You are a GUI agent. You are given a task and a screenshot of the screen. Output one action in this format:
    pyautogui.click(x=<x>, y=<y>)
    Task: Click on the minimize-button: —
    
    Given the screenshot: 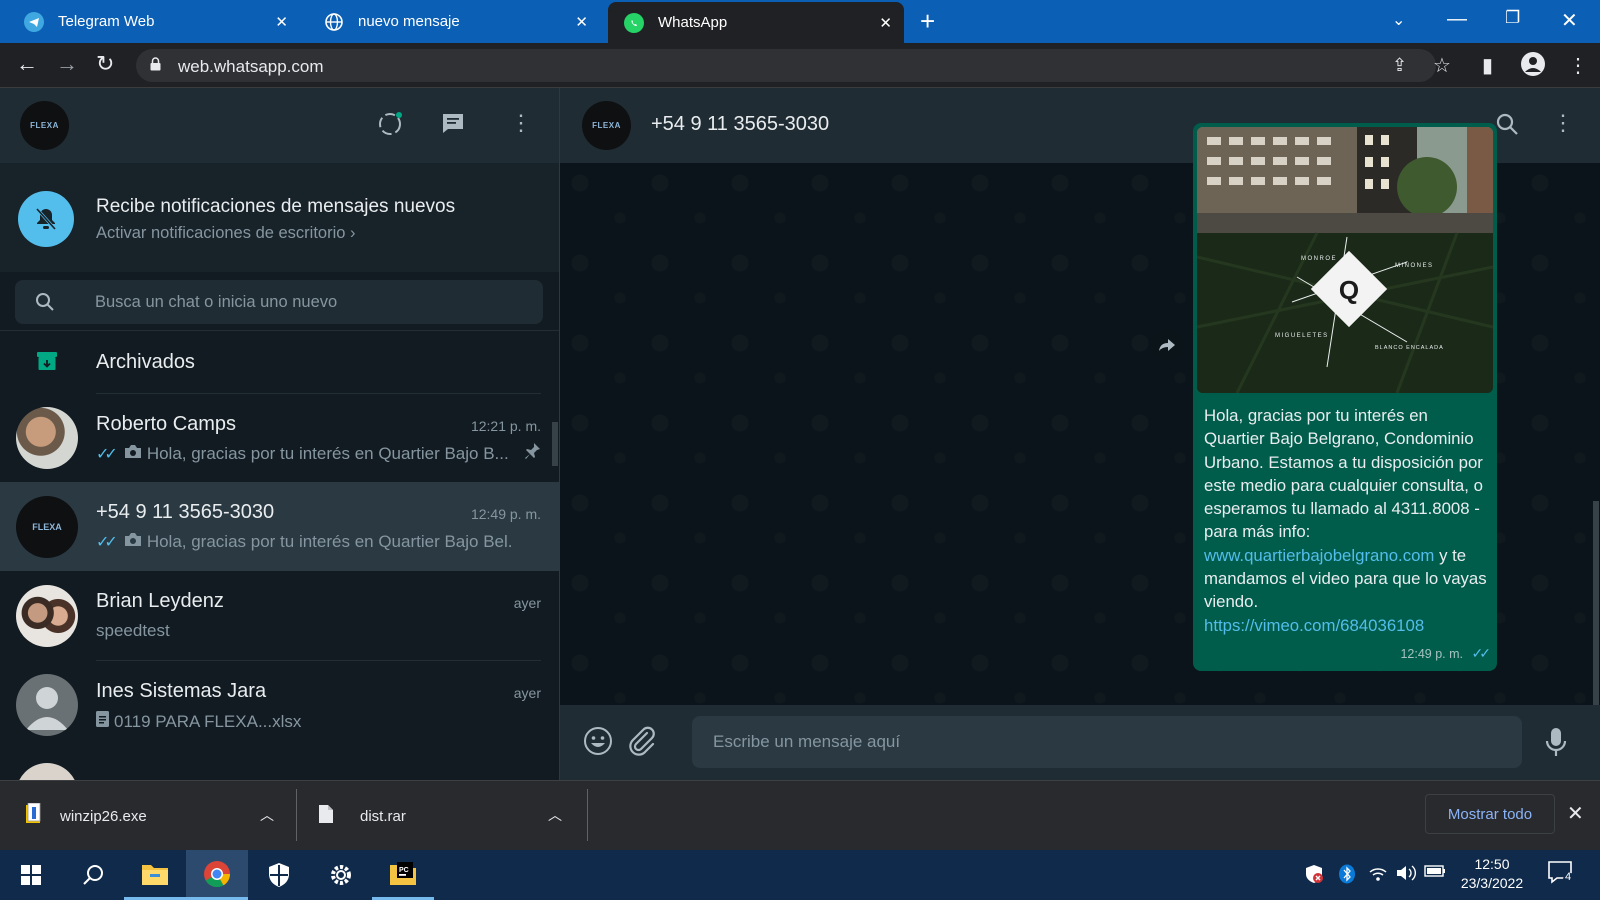 What is the action you would take?
    pyautogui.click(x=1457, y=19)
    